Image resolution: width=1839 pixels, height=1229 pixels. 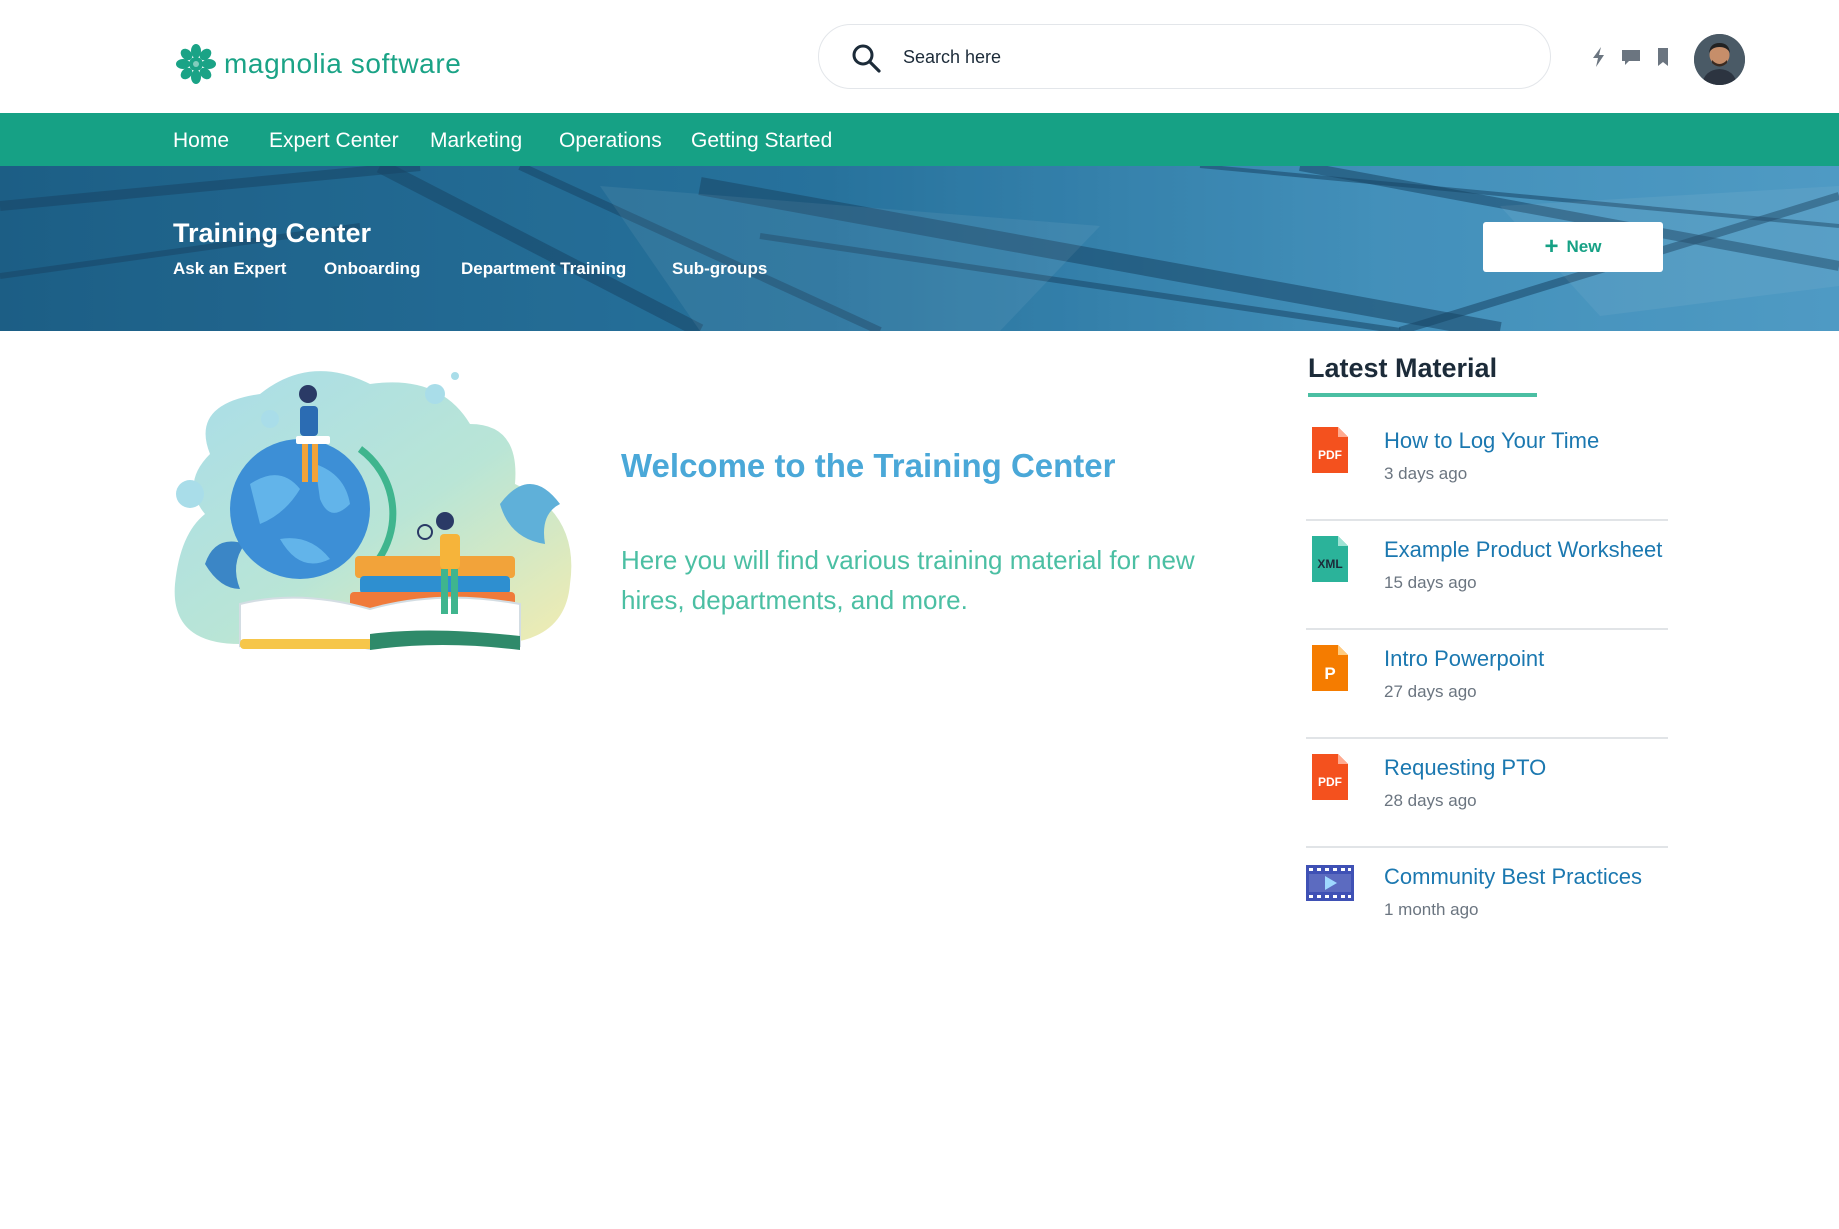 I want to click on powerpoint-file-icon: P, so click(x=1330, y=668).